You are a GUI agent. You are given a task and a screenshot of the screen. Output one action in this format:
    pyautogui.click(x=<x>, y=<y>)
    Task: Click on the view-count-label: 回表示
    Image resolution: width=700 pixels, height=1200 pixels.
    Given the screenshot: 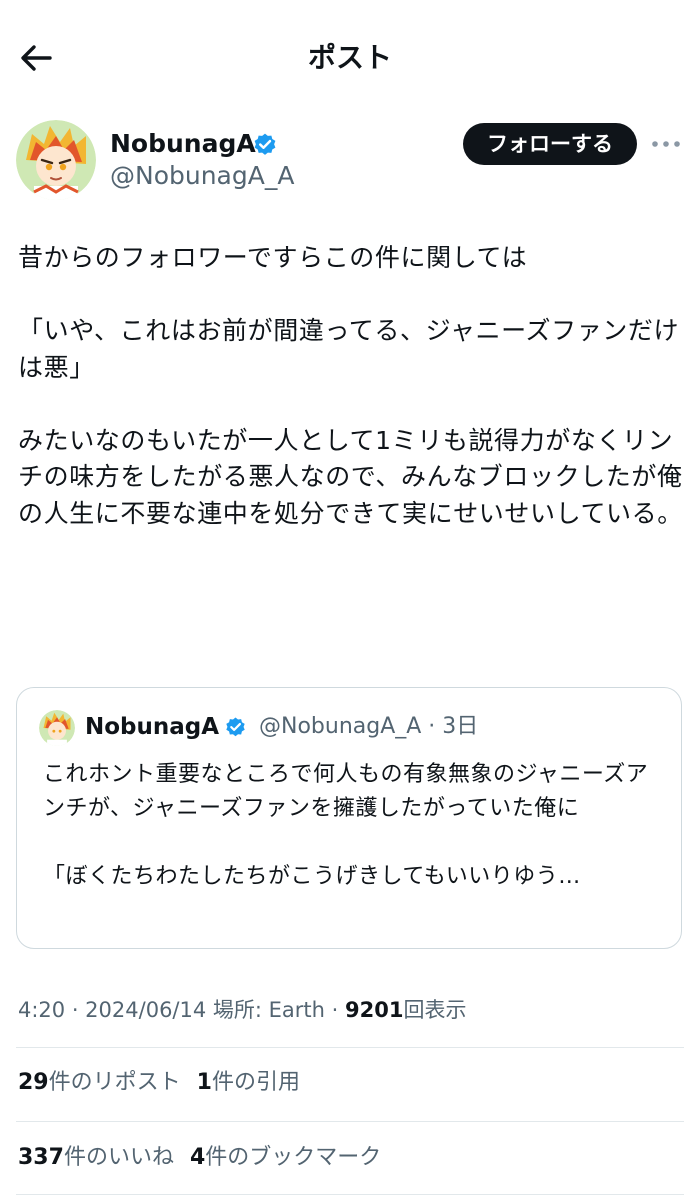 What is the action you would take?
    pyautogui.click(x=435, y=1010)
    